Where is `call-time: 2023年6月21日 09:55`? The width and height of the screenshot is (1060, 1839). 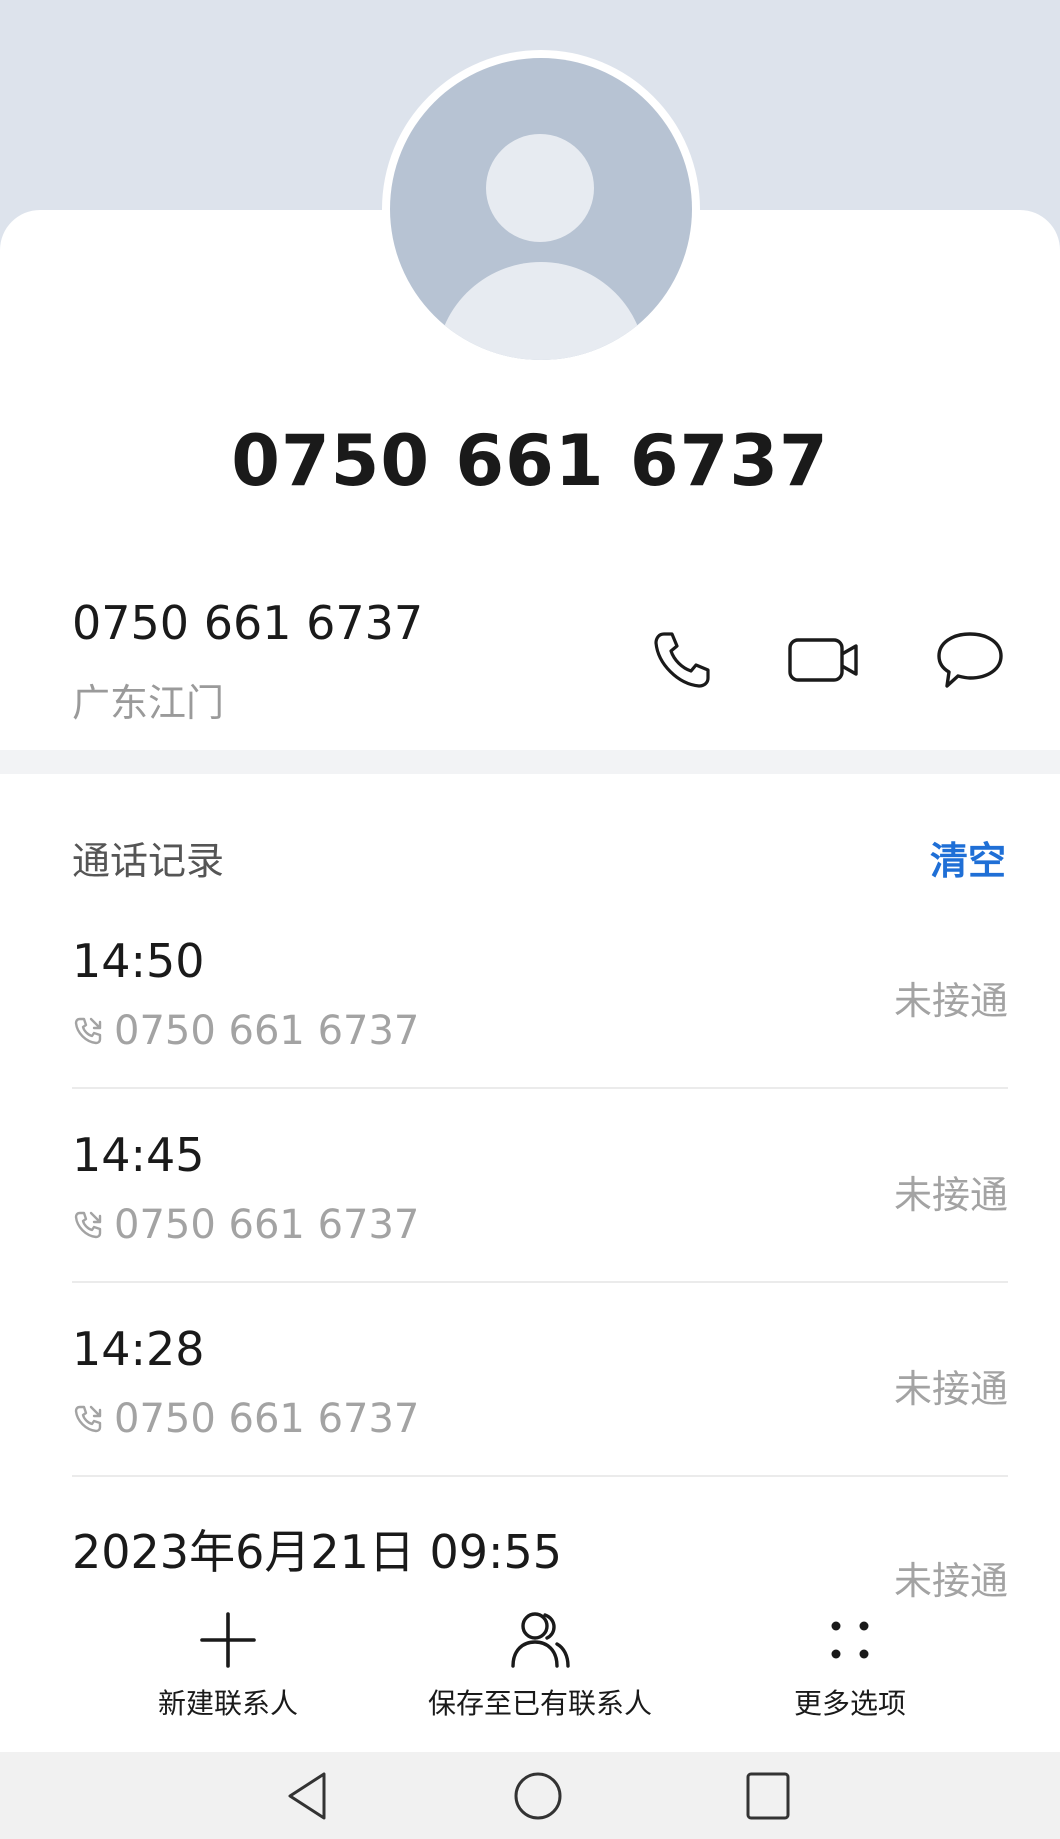 call-time: 2023年6月21日 09:55 is located at coordinates (317, 1552).